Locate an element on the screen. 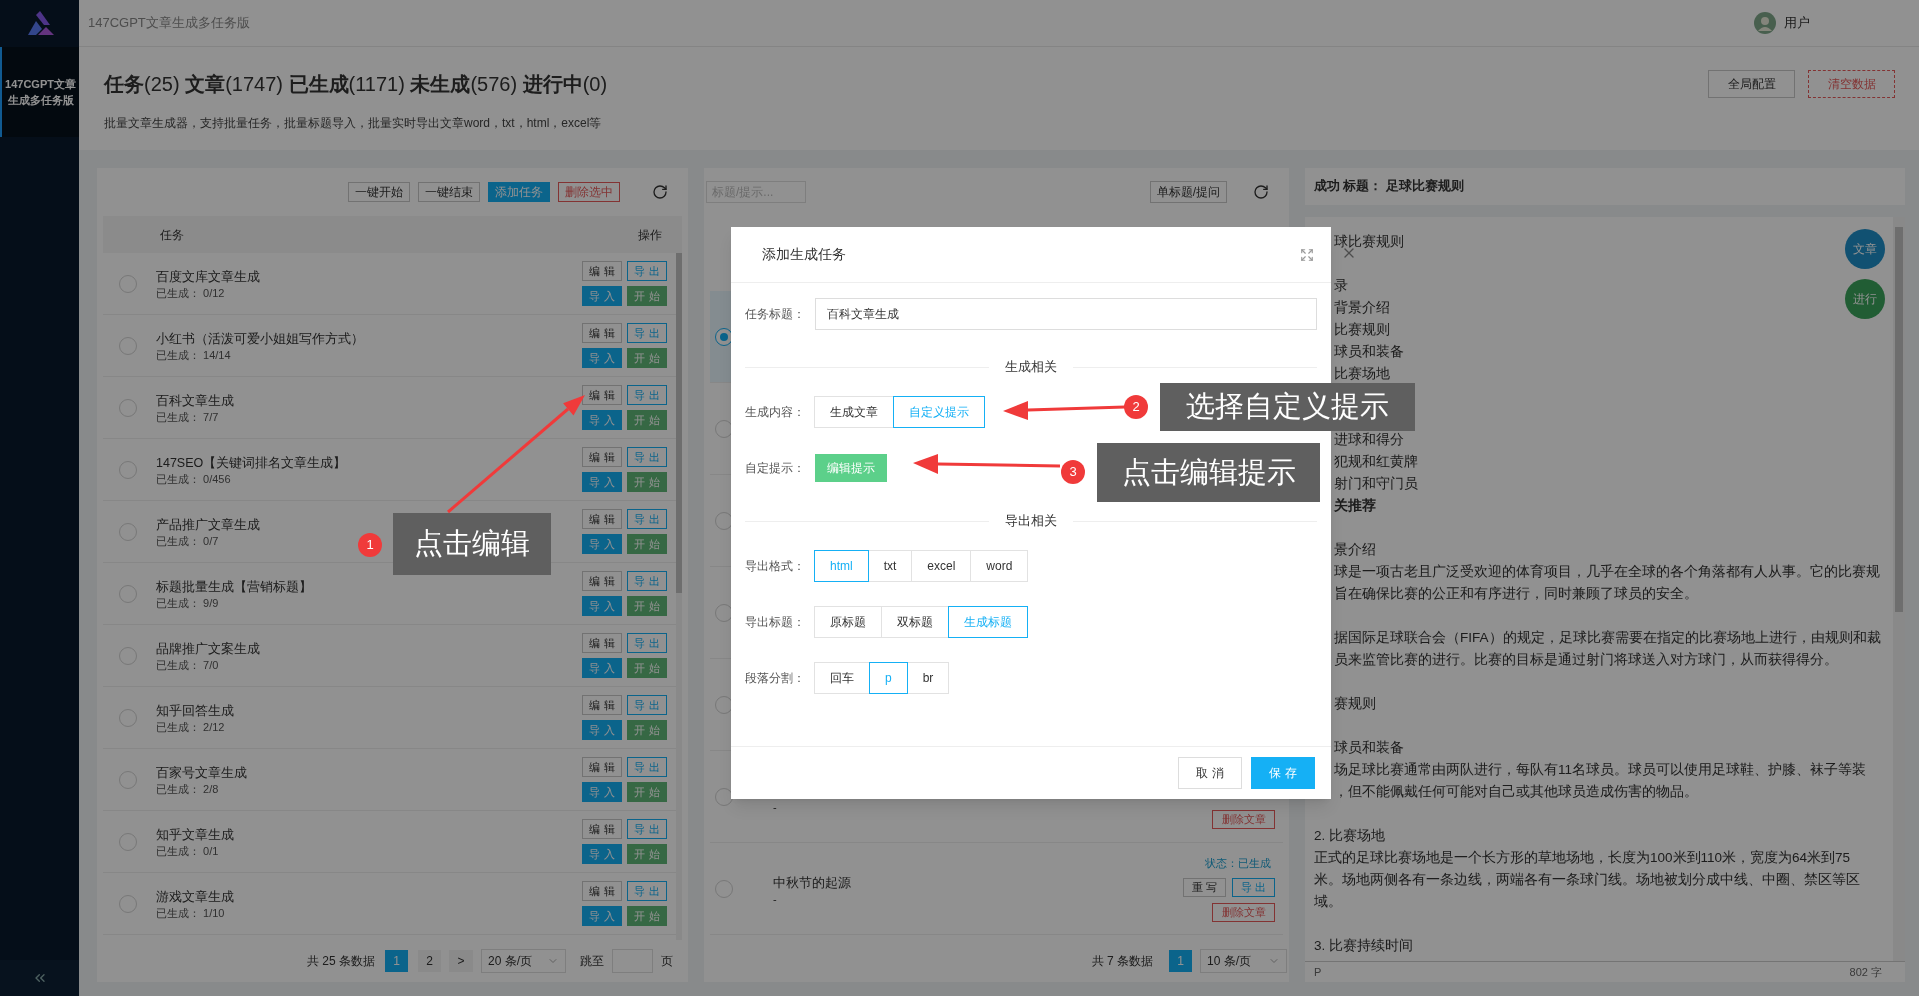  article-line: 录 is located at coordinates (1340, 286).